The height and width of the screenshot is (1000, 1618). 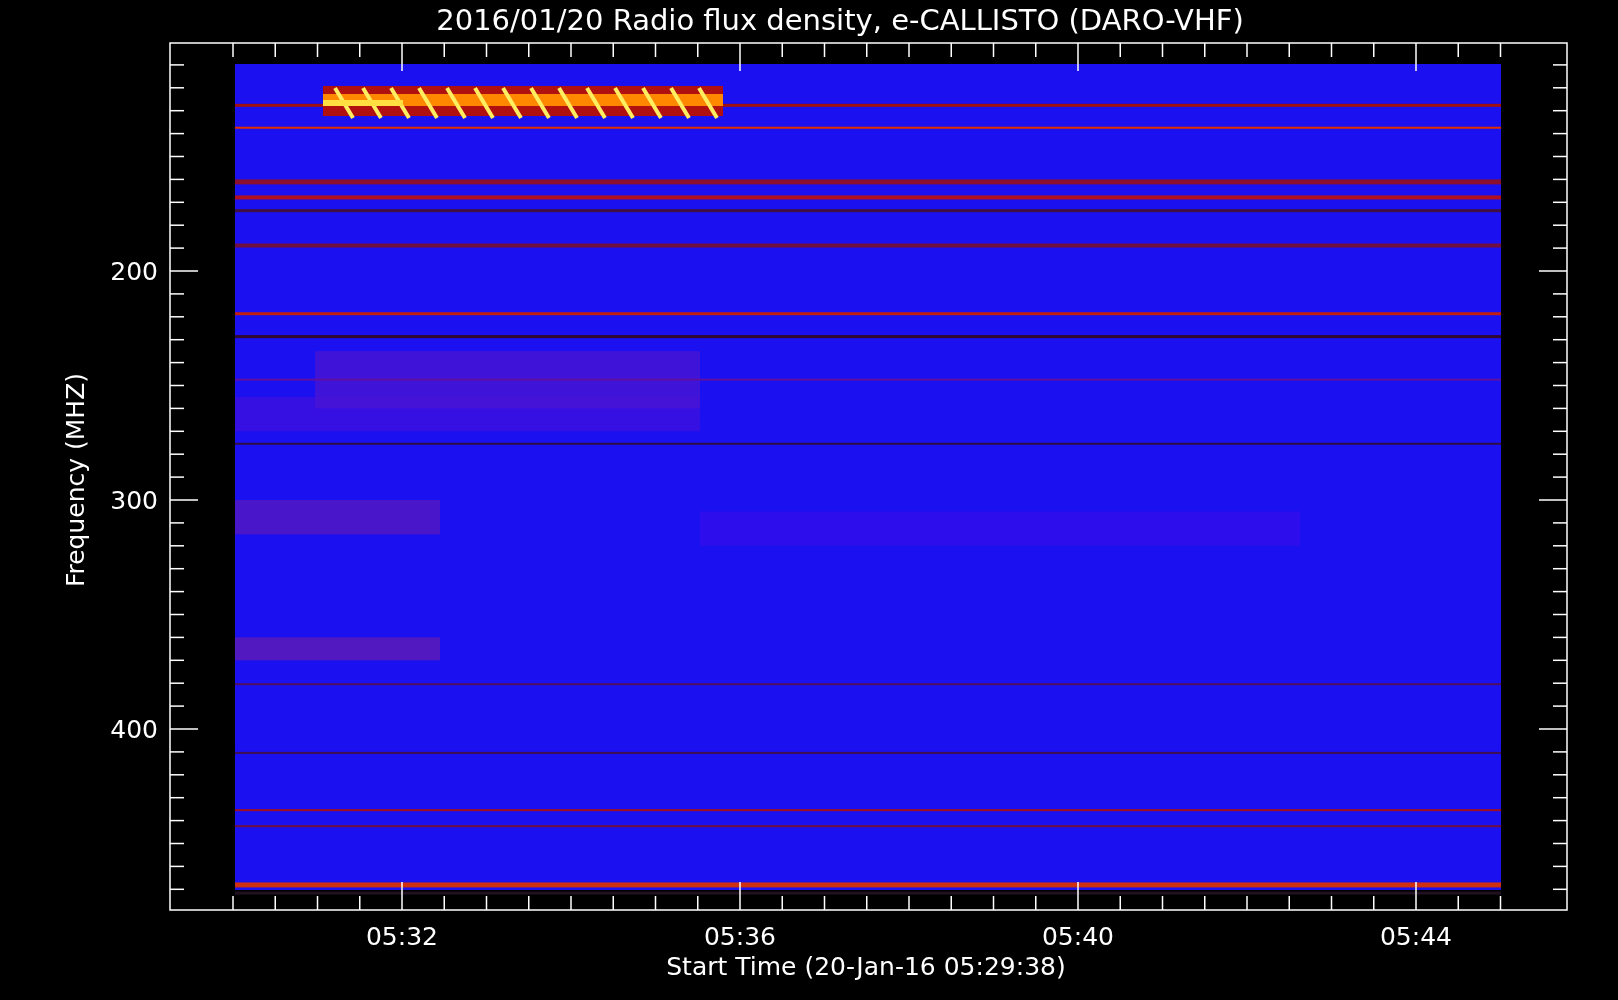 I want to click on chart-title: 2016/01/20 Radio flux density, e-CALLISTO (DARO-VHF), so click(x=840, y=20).